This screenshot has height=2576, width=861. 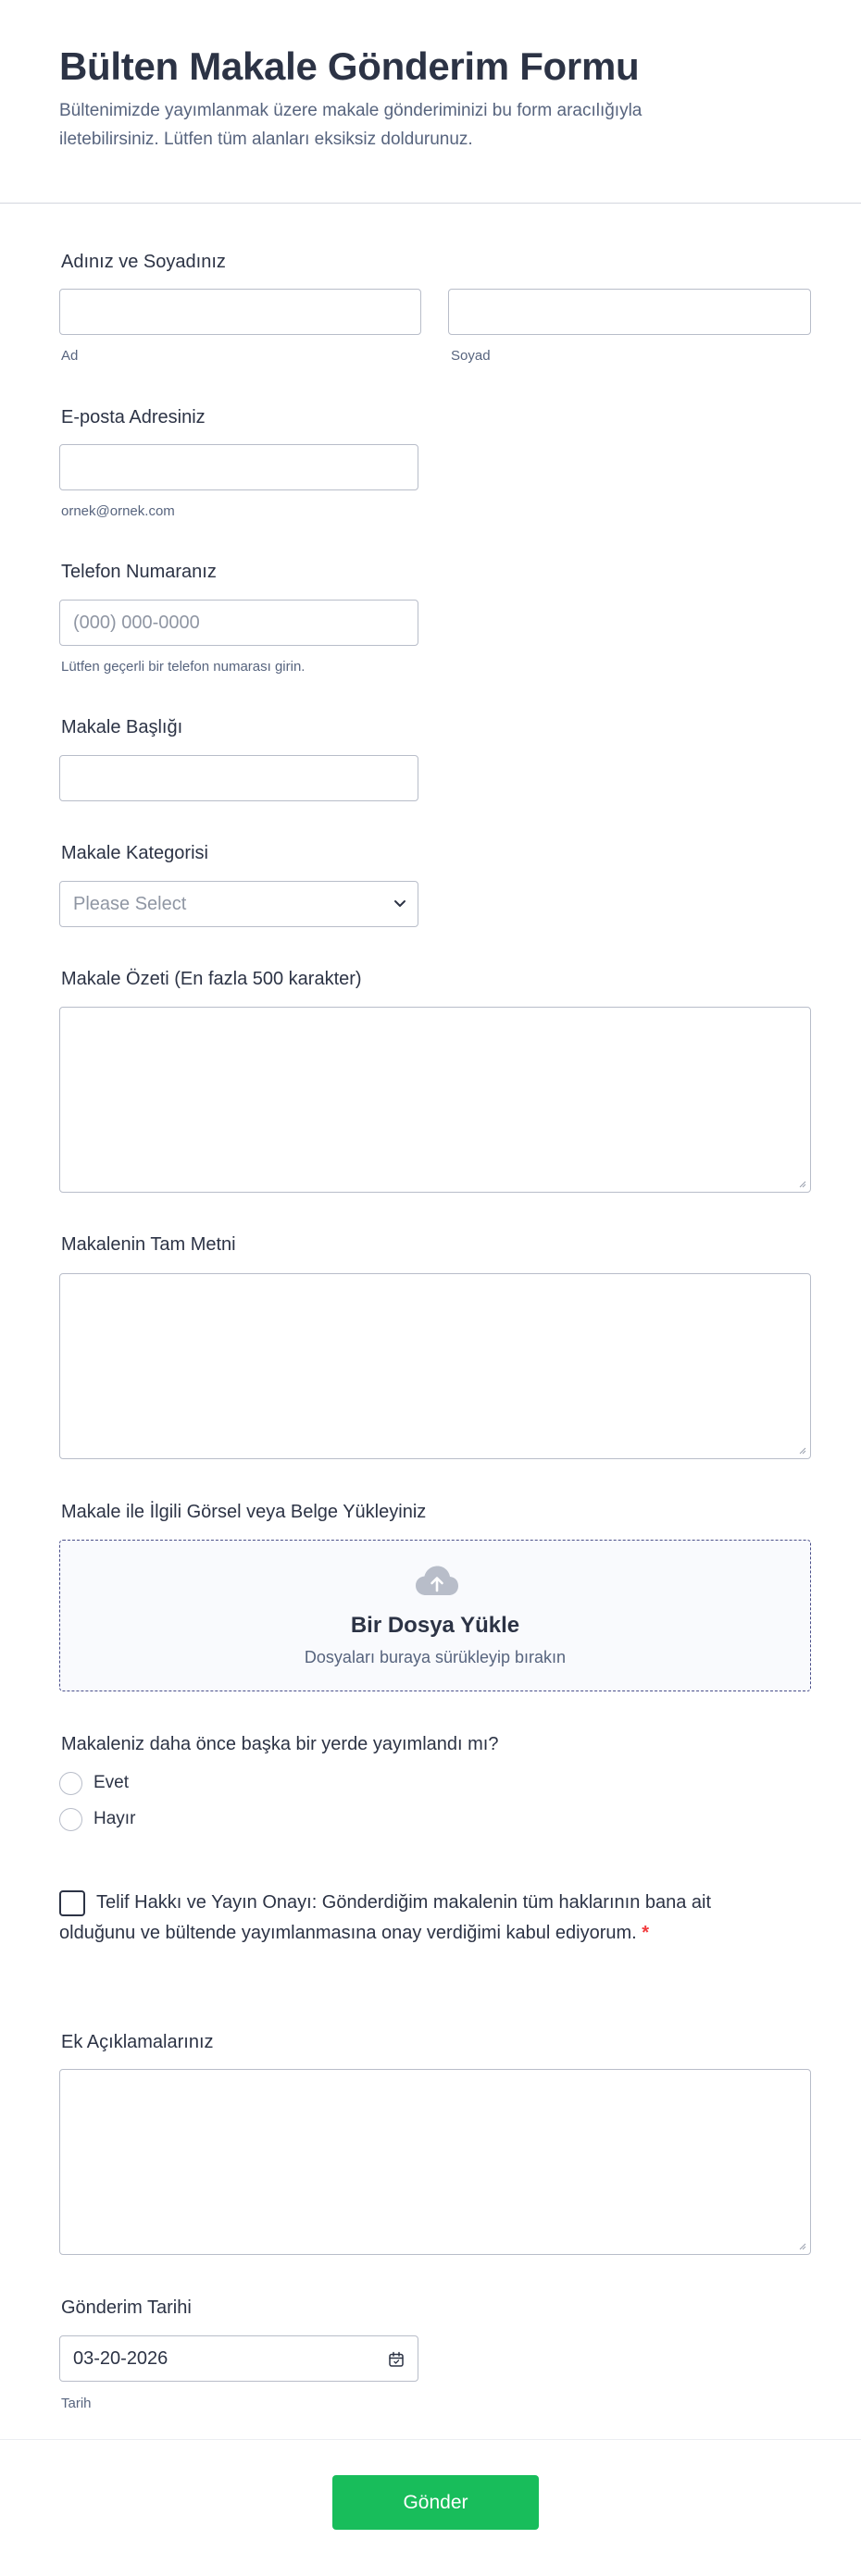 What do you see at coordinates (76, 2404) in the screenshot?
I see `date-sublabel: Tarih` at bounding box center [76, 2404].